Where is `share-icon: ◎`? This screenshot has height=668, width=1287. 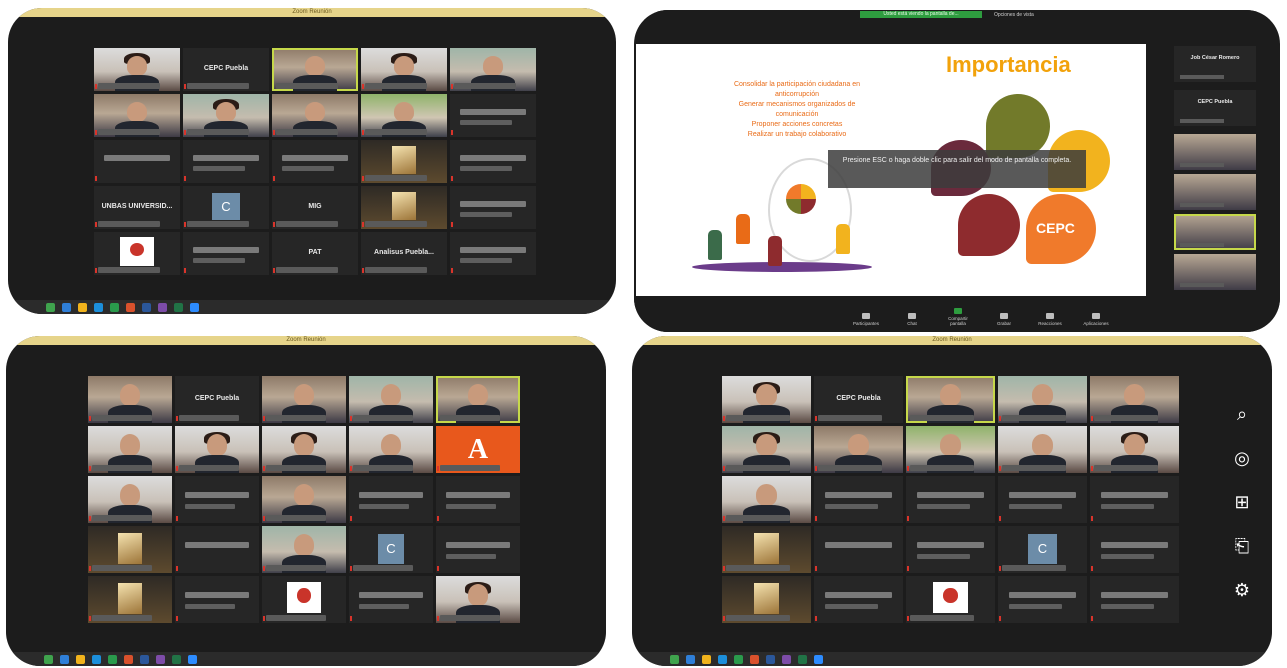
share-icon: ◎ is located at coordinates (1242, 458).